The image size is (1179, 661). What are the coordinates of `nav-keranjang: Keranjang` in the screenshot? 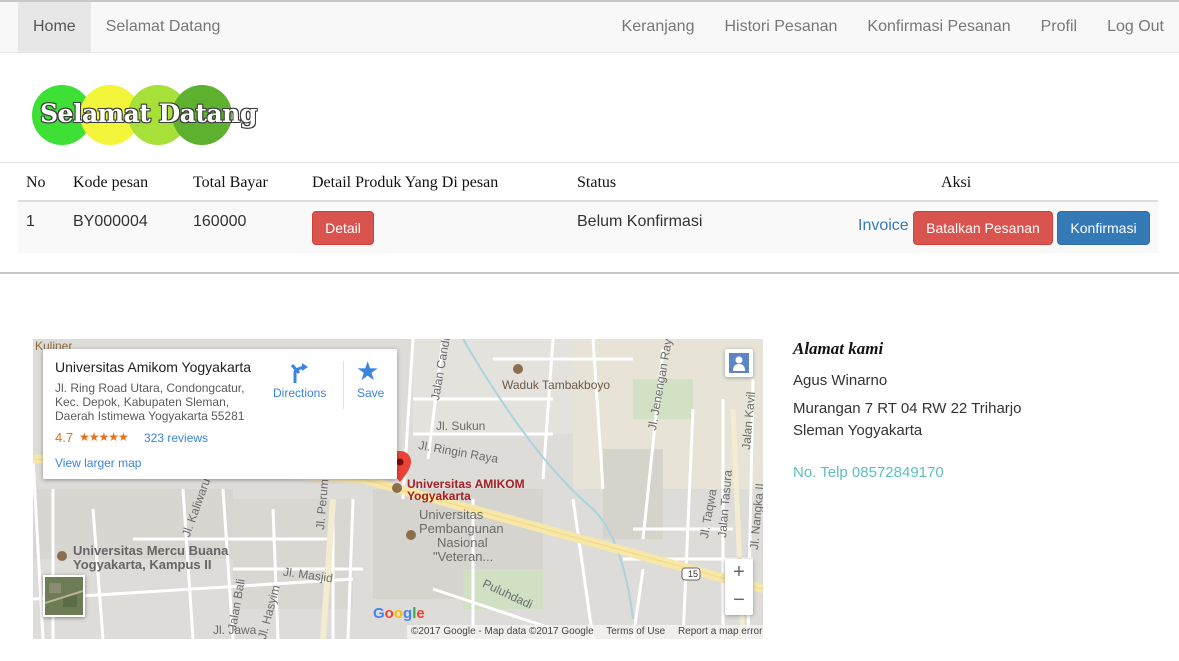 It's located at (658, 27).